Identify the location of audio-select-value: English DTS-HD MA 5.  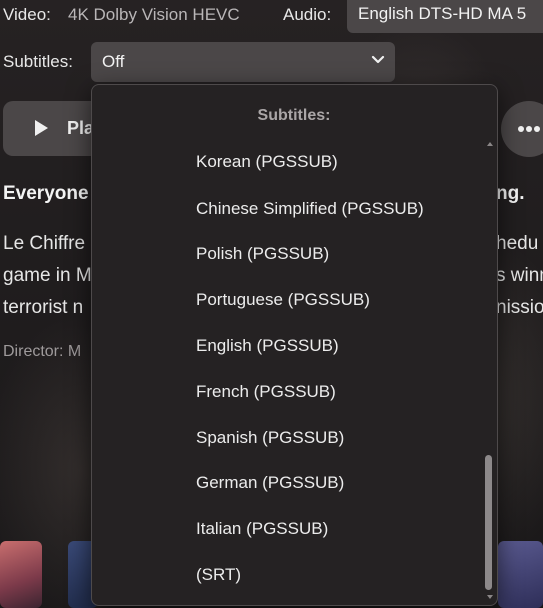
(442, 13).